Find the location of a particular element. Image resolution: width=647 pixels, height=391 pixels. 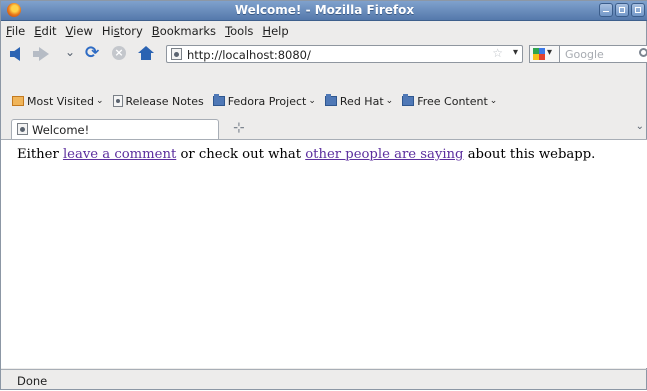

leave-comment-link: leave a comment is located at coordinates (119, 154).